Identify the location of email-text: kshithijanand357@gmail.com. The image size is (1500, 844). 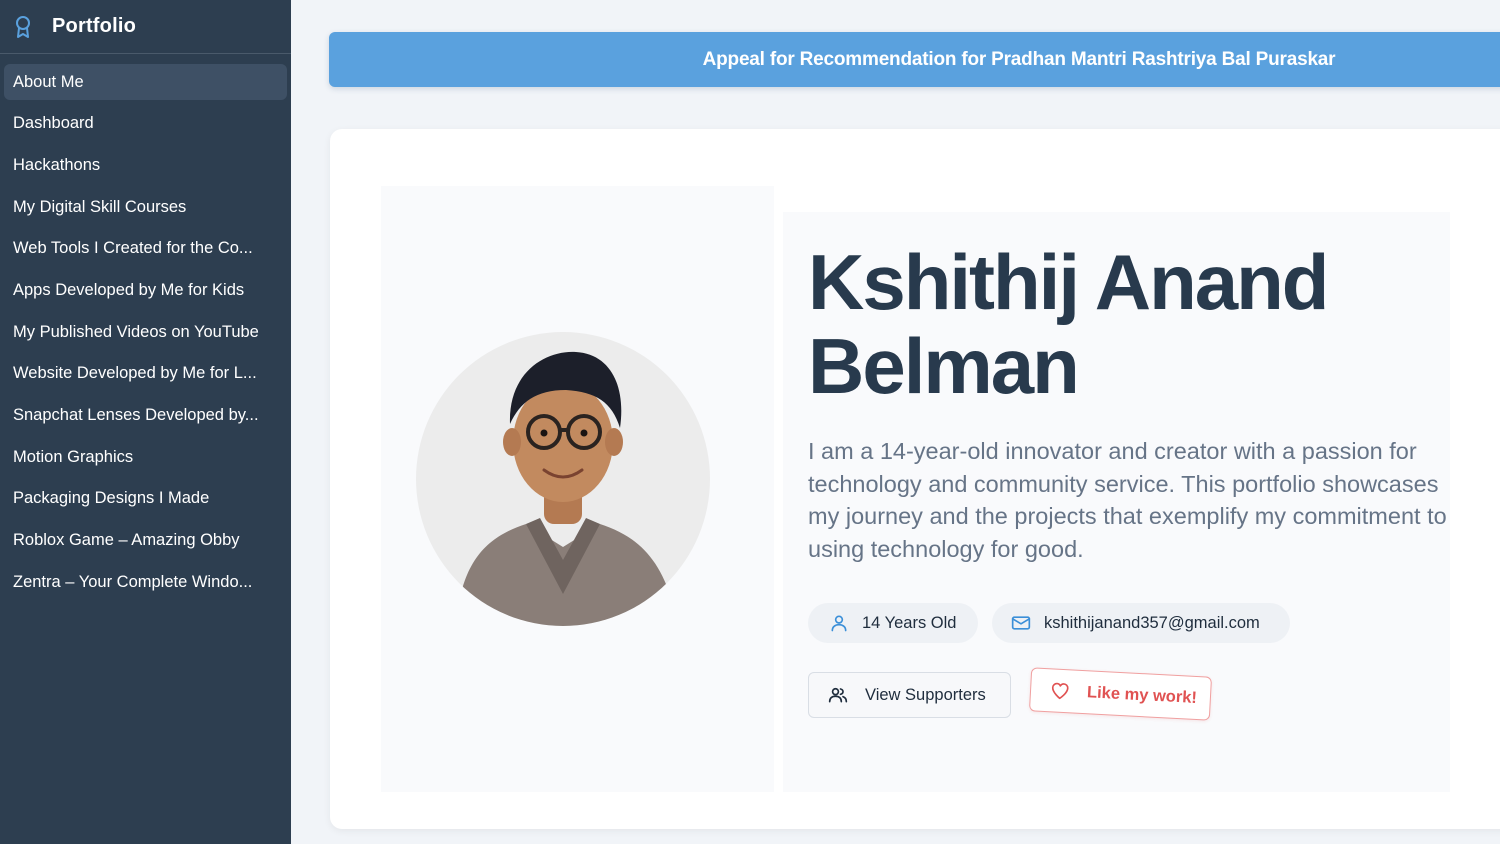
(1152, 623).